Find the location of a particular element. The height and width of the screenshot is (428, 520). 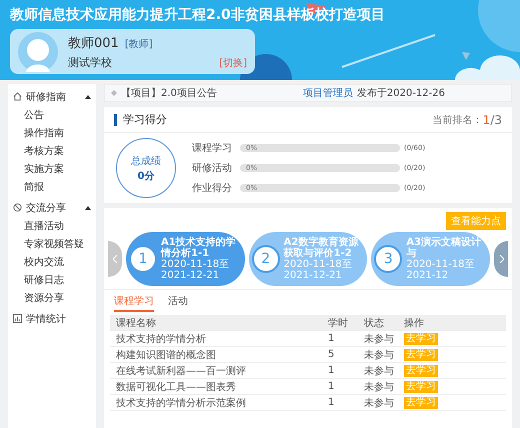

total-value: 0分 is located at coordinates (146, 176).